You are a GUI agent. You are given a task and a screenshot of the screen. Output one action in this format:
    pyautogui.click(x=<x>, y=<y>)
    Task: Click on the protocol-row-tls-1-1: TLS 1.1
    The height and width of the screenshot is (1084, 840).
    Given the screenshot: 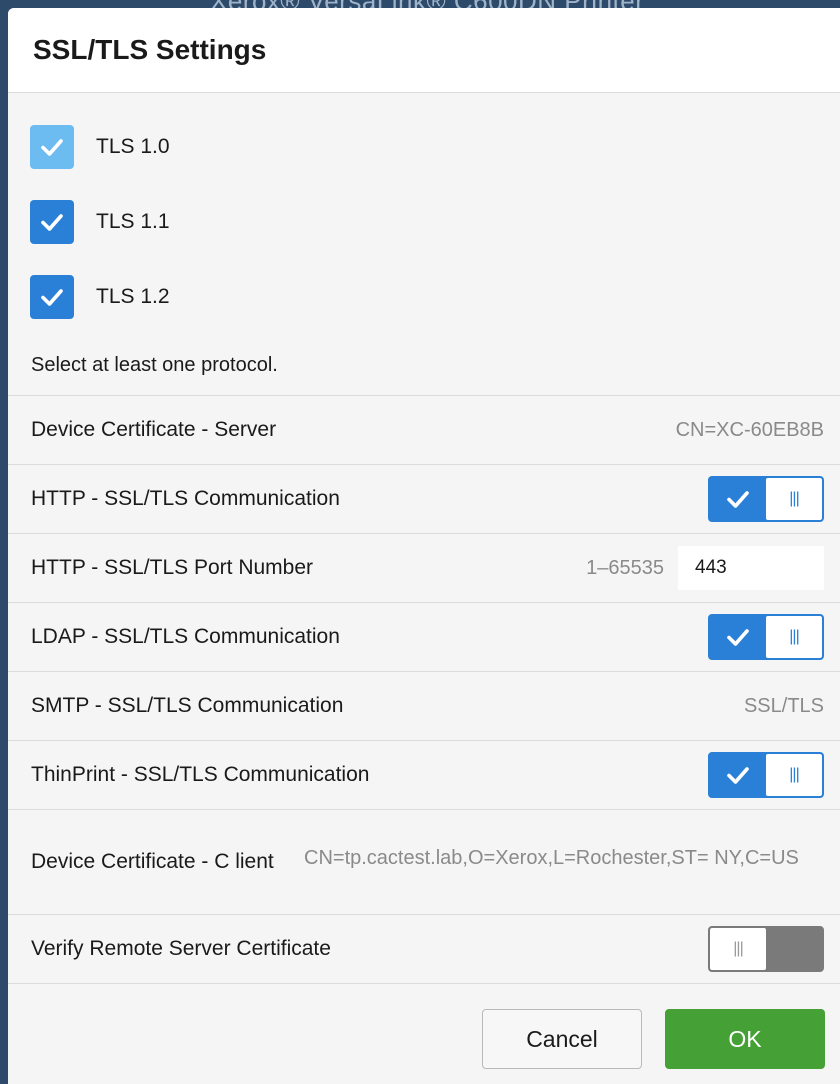 What is the action you would take?
    pyautogui.click(x=424, y=221)
    